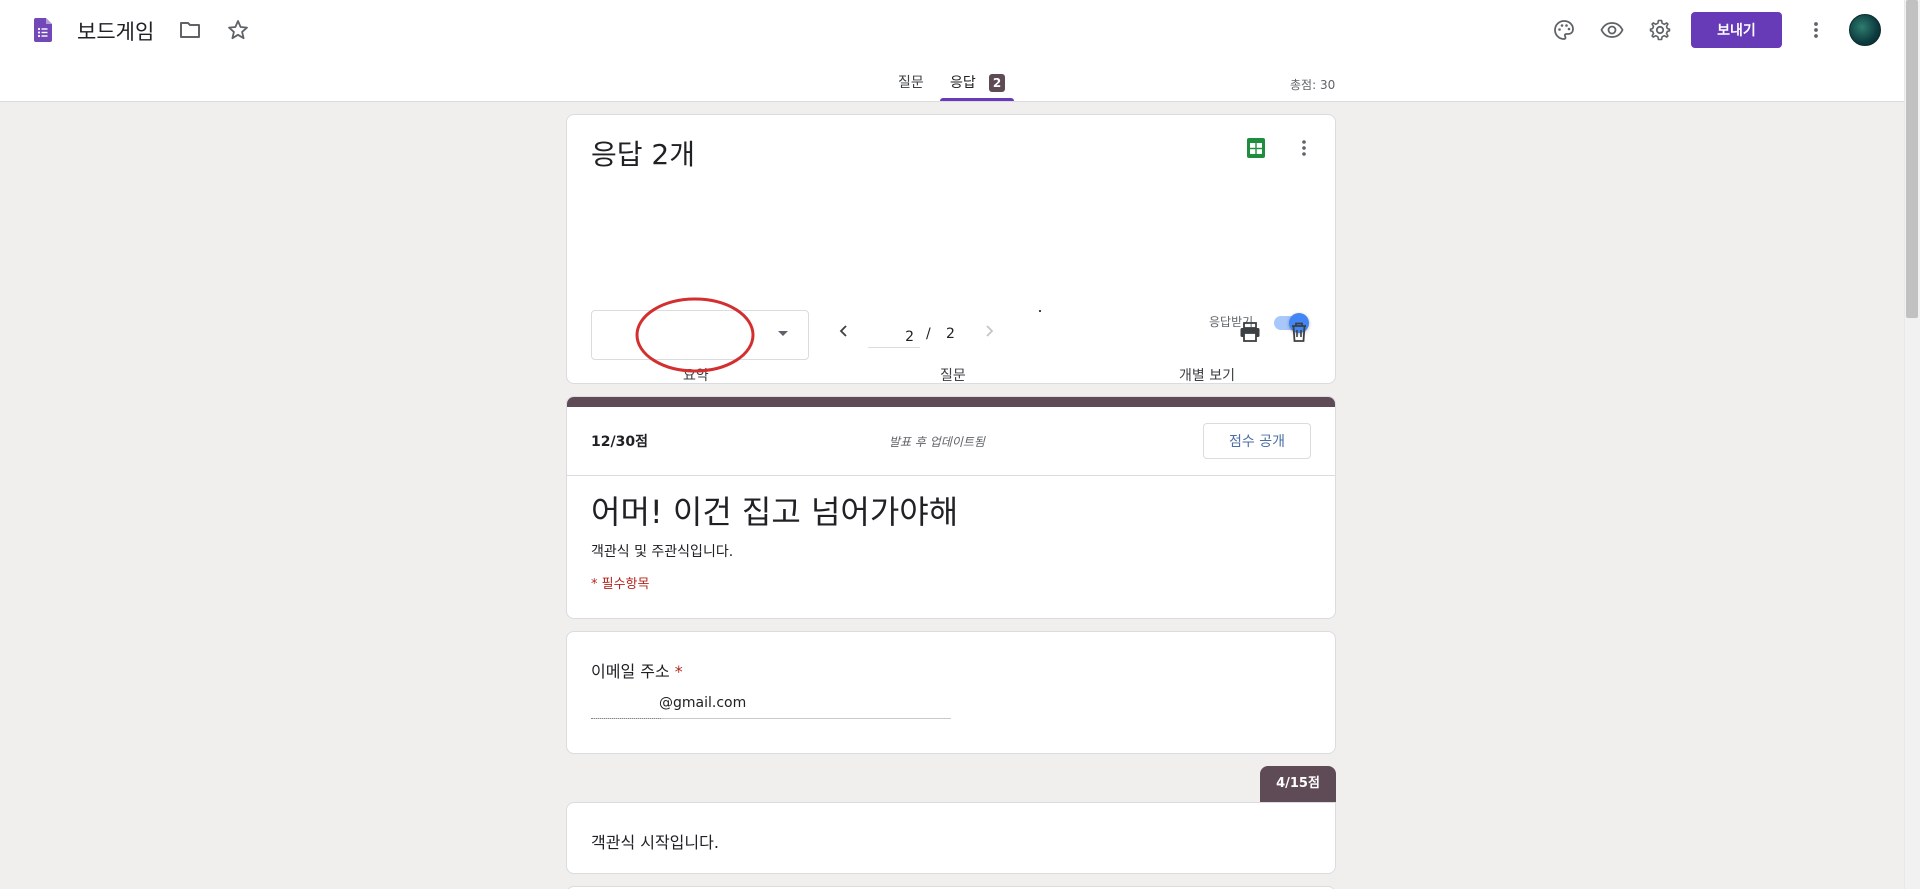 This screenshot has height=889, width=1920. I want to click on responses-title: 응답 2개, so click(643, 154).